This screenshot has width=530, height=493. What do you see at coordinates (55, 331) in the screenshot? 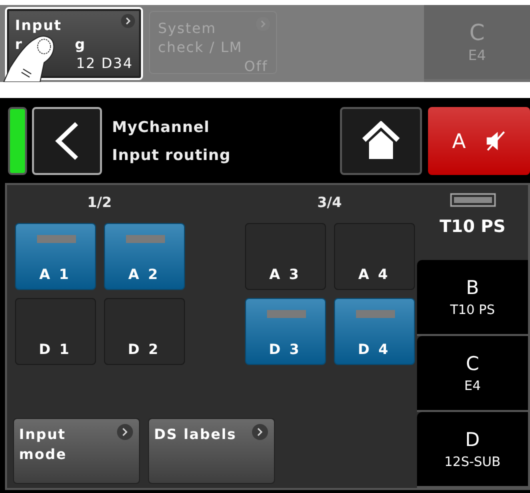
I see `input-toggle: D 1` at bounding box center [55, 331].